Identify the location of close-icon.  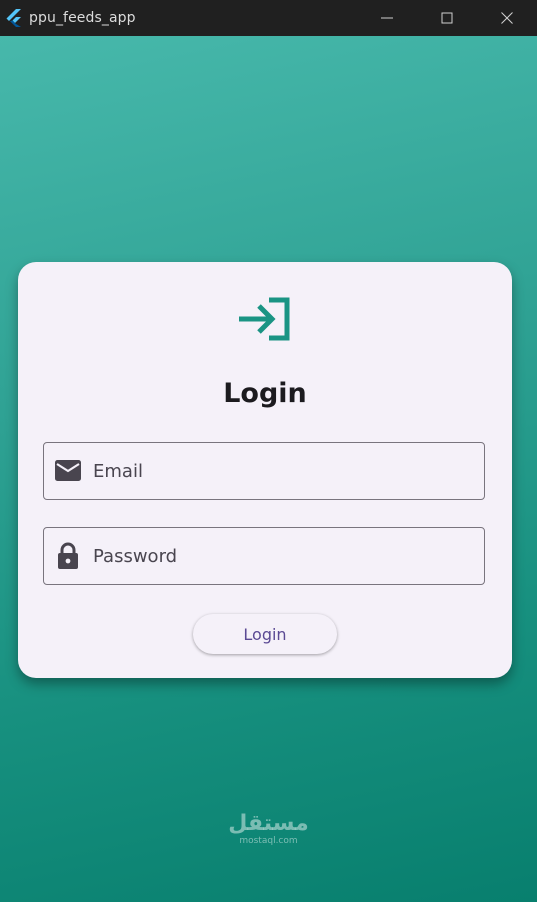
(507, 18).